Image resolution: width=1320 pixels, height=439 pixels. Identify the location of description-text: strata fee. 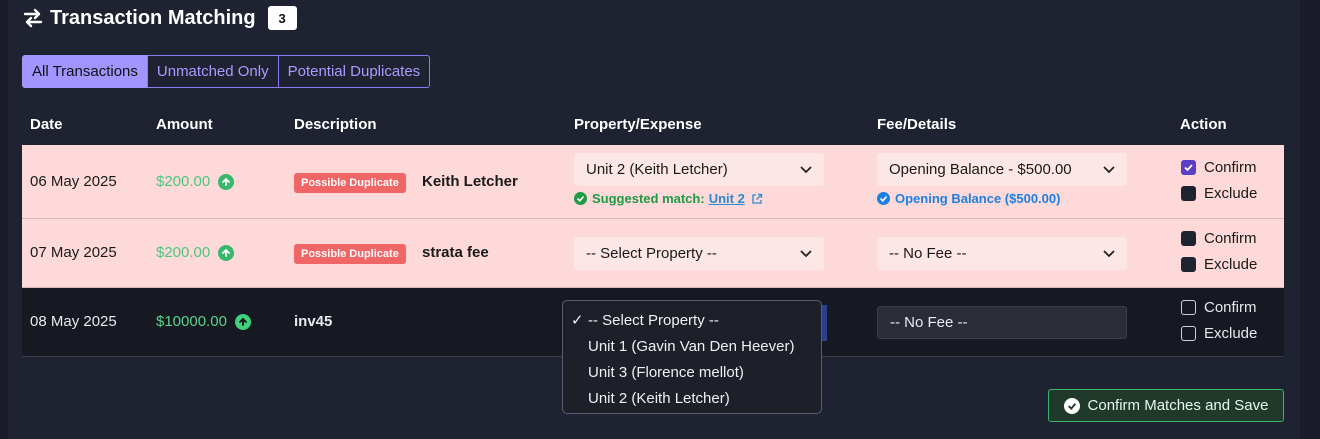
(455, 252).